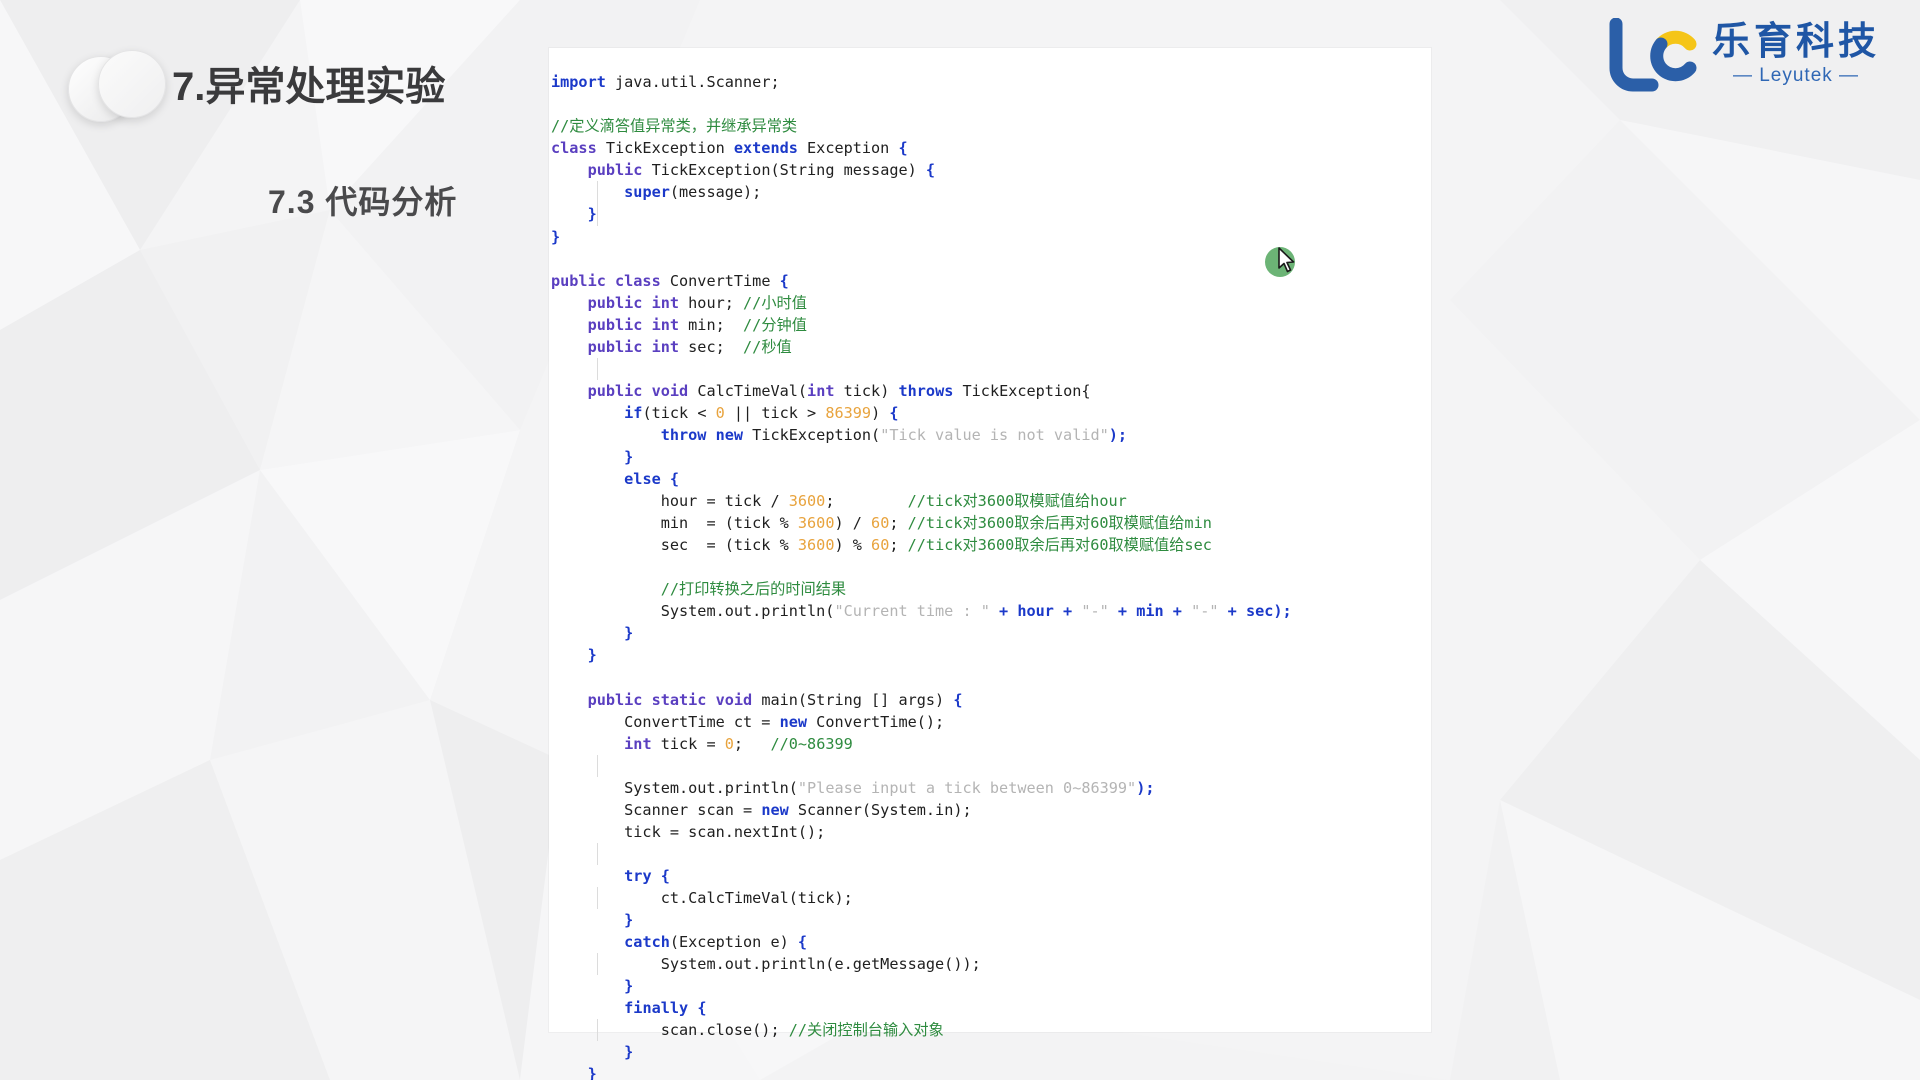 This screenshot has height=1080, width=1920. What do you see at coordinates (674, 523) in the screenshot?
I see `code-token: min = (tick %` at bounding box center [674, 523].